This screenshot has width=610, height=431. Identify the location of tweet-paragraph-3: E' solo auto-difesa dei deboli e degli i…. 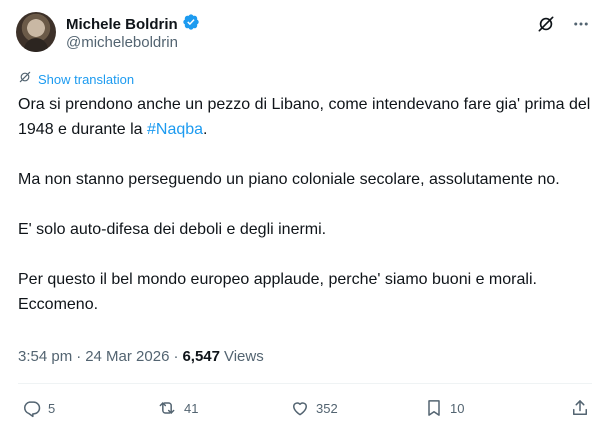
(172, 229).